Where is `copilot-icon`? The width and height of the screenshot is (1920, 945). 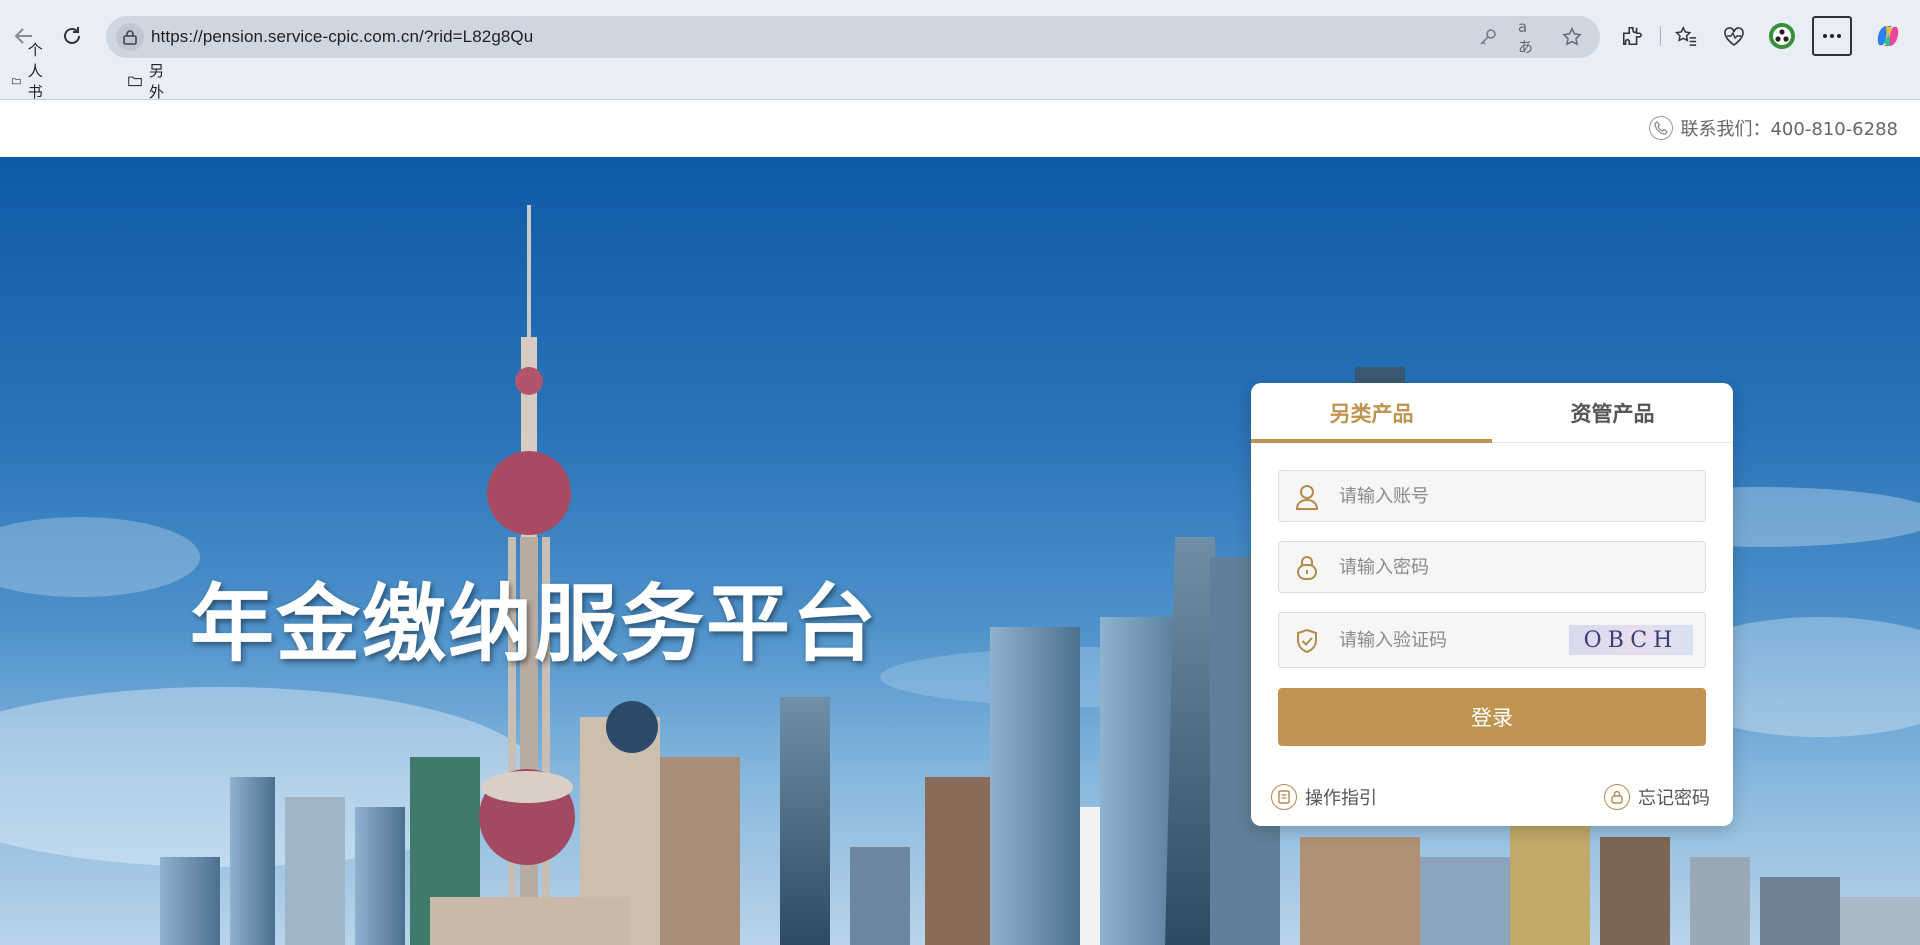 copilot-icon is located at coordinates (1888, 36).